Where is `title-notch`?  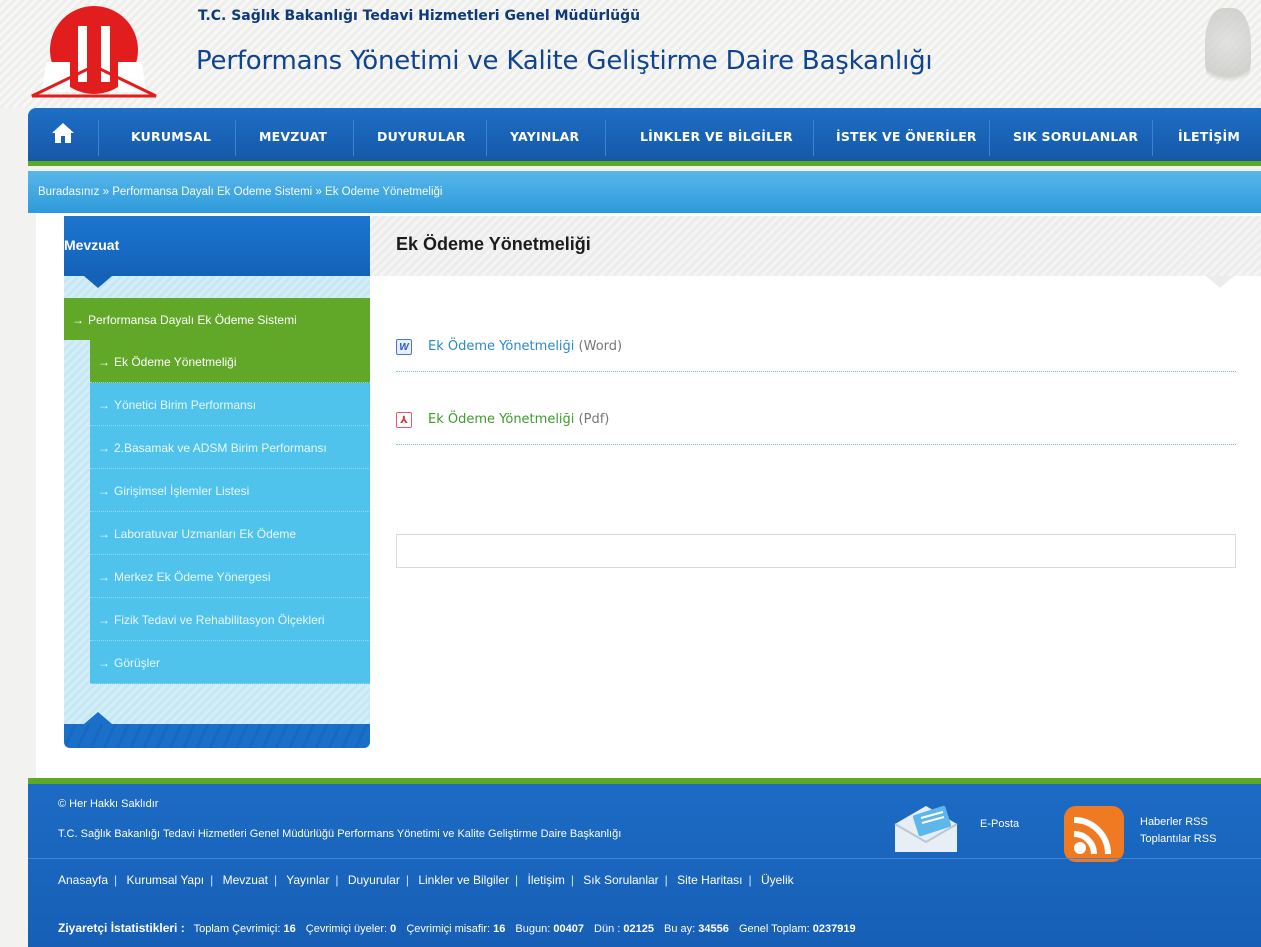 title-notch is located at coordinates (1220, 282).